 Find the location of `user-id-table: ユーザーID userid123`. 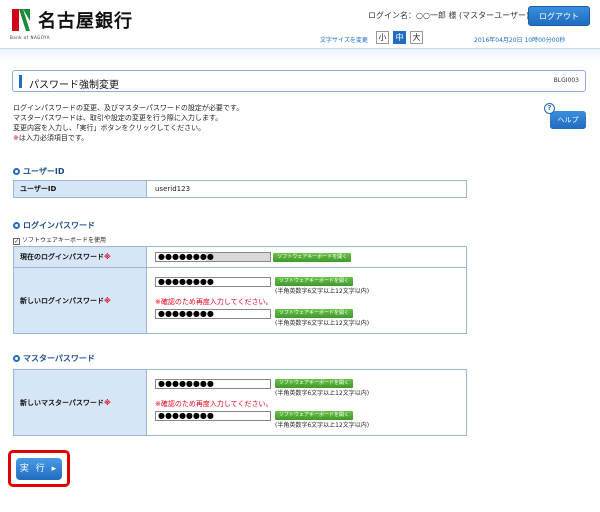

user-id-table: ユーザーID userid123 is located at coordinates (240, 189).